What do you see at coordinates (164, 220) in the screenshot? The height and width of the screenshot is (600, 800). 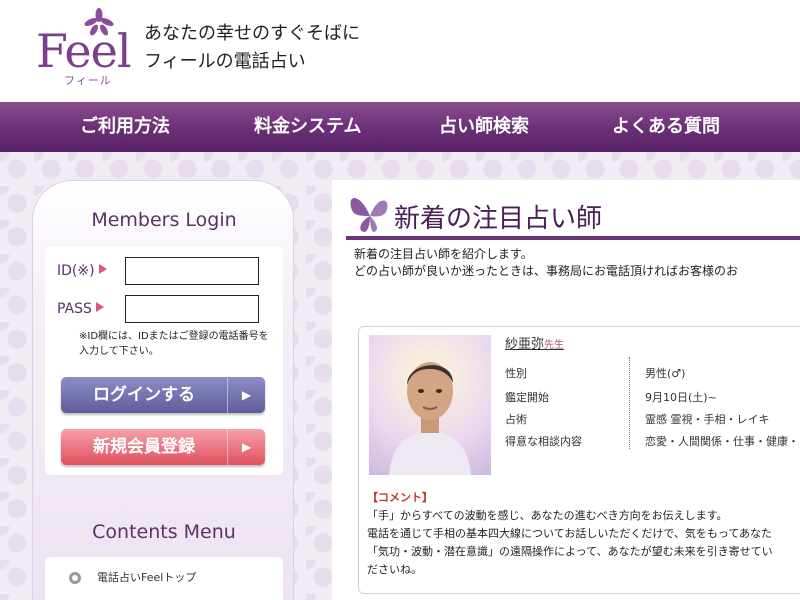 I see `login-title: Members Login` at bounding box center [164, 220].